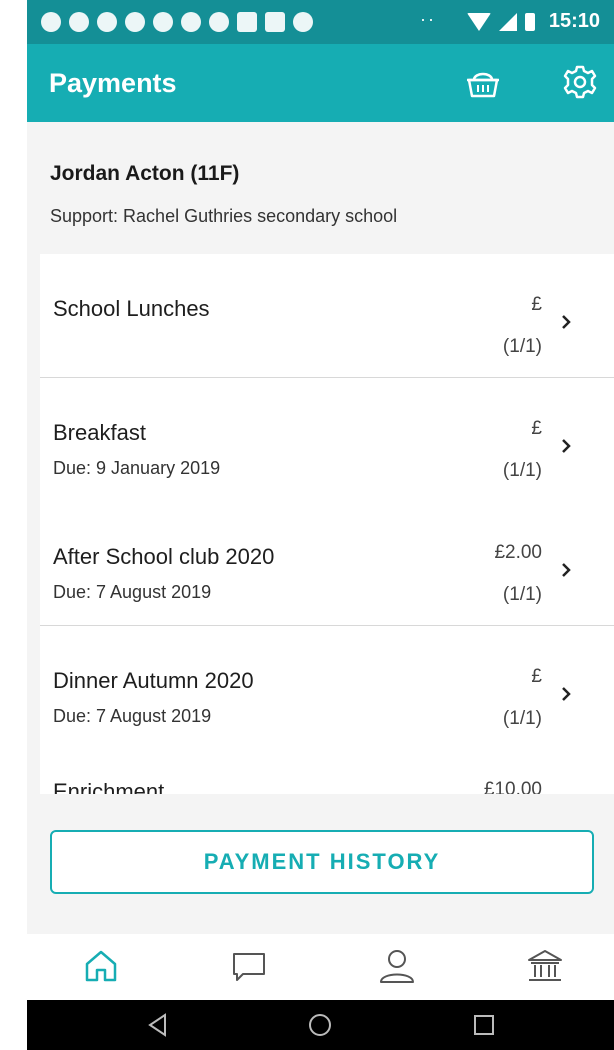 The height and width of the screenshot is (1050, 614). I want to click on battery-icon, so click(529, 21).